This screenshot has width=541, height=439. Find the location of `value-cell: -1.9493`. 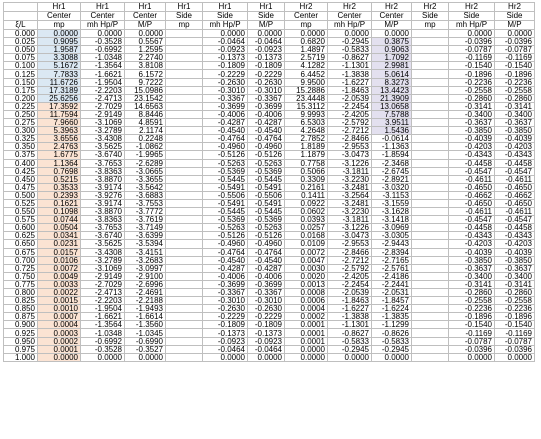

value-cell: -1.9493 is located at coordinates (145, 309).